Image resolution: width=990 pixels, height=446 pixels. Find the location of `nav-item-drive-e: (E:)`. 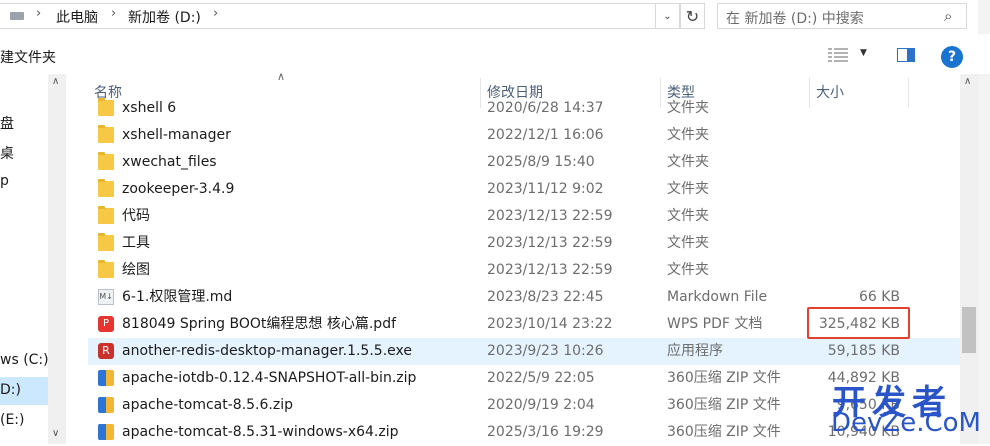

nav-item-drive-e: (E:) is located at coordinates (12, 420).